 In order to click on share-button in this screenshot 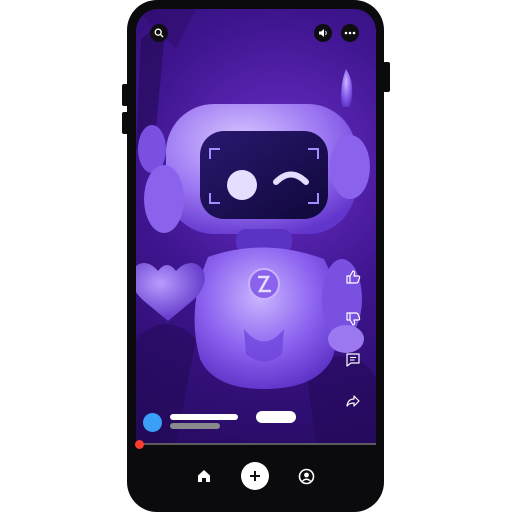, I will do `click(353, 401)`.